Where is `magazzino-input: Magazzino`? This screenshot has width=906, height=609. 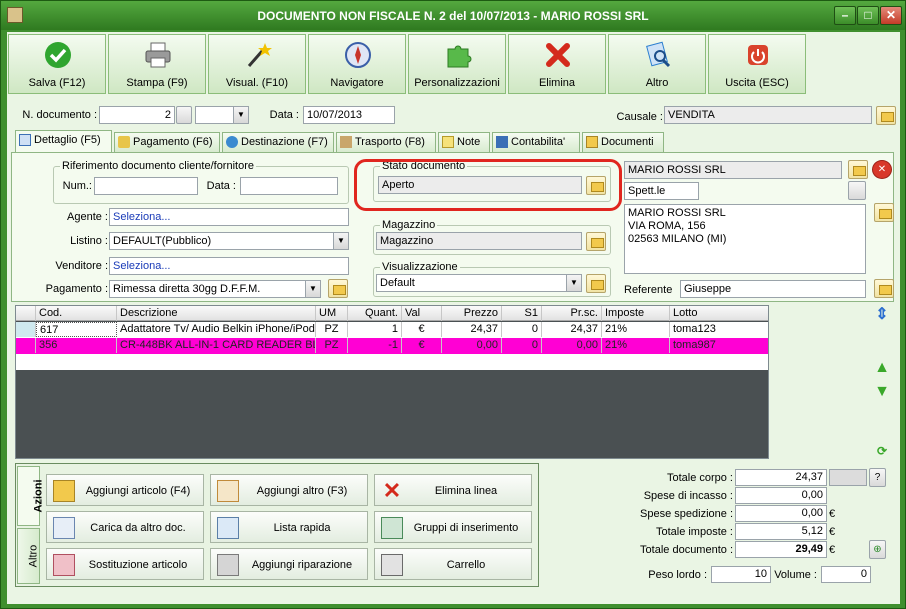
magazzino-input: Magazzino is located at coordinates (479, 241).